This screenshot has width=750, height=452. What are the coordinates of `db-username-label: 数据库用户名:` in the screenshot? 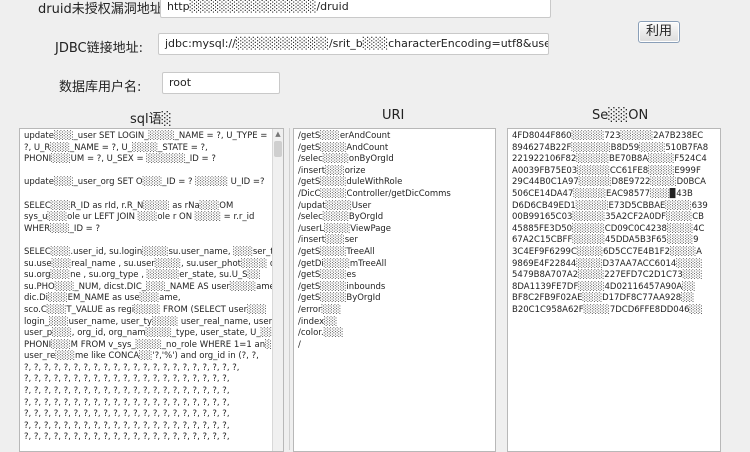 It's located at (100, 87).